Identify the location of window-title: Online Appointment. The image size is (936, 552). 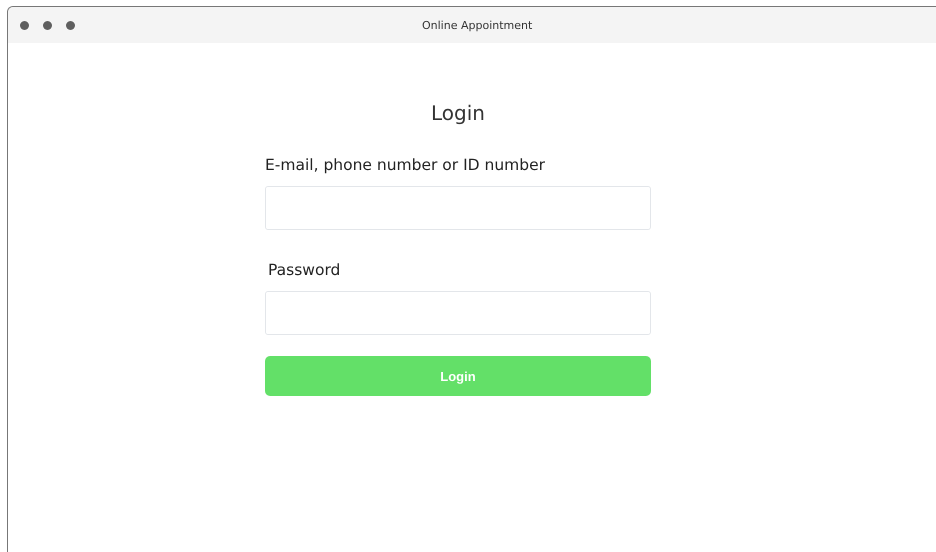
(477, 25).